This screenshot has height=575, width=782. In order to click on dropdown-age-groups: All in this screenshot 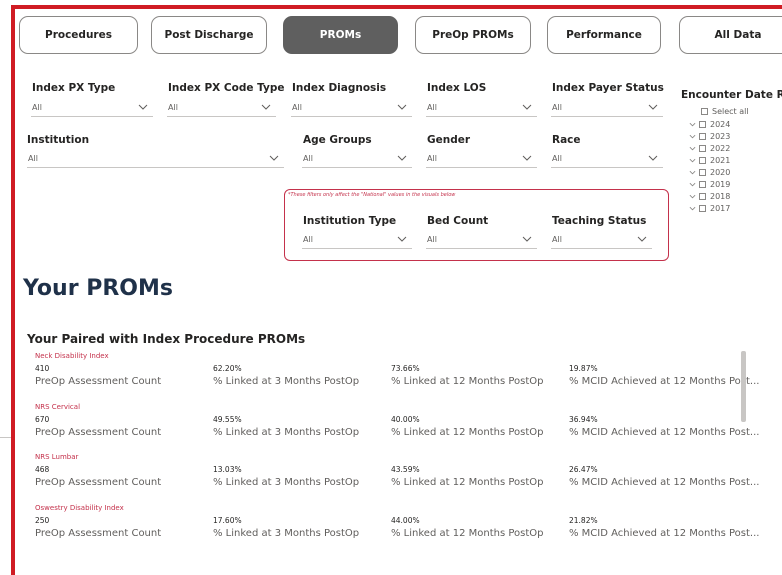, I will do `click(357, 160)`.